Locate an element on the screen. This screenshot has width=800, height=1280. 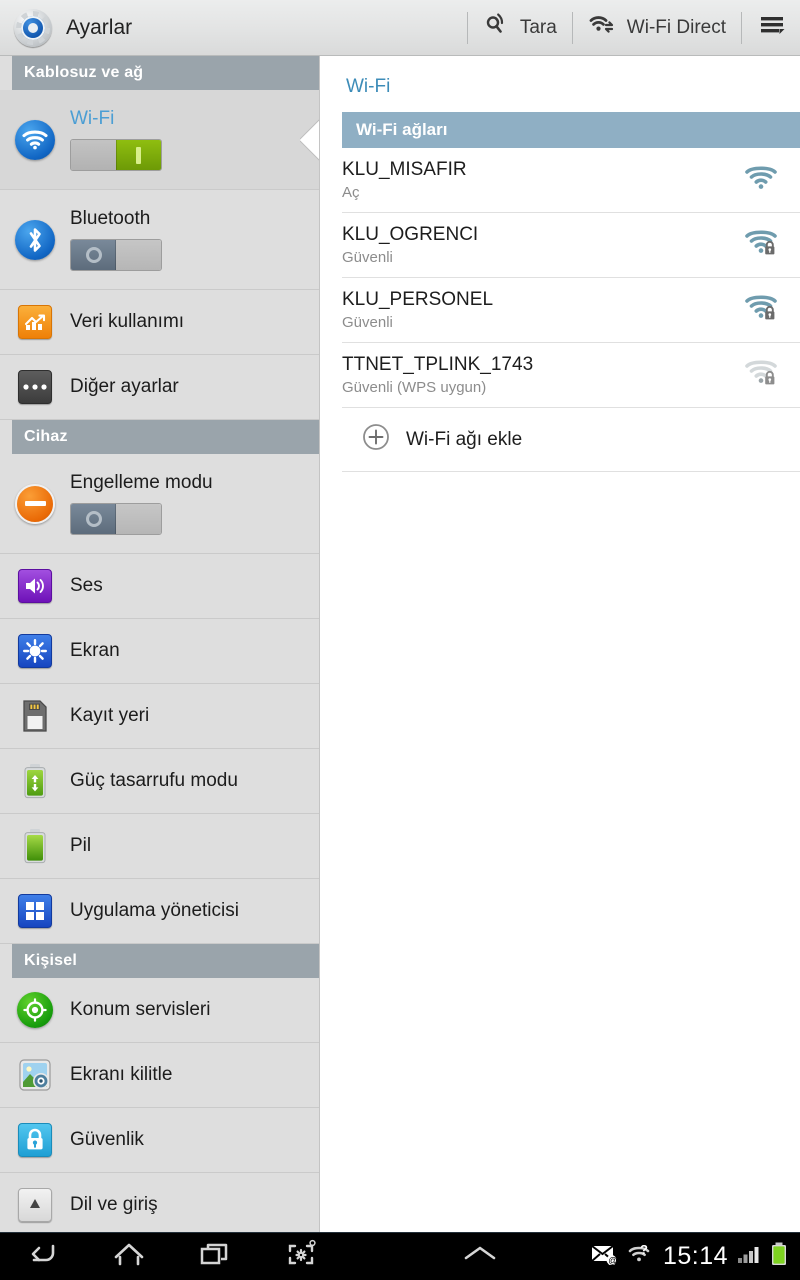
status-tray: @ @ ? 15:14 is located at coordinates (695, 1256).